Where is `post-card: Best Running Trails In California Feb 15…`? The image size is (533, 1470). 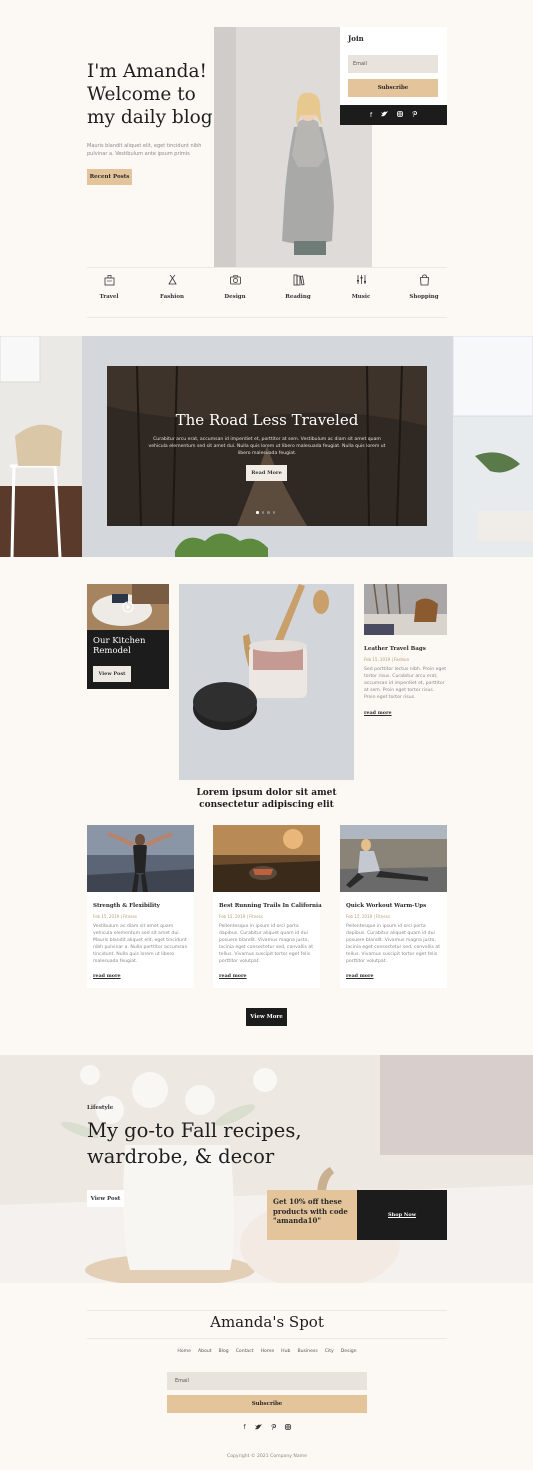
post-card: Best Running Trails In California Feb 15… is located at coordinates (267, 906).